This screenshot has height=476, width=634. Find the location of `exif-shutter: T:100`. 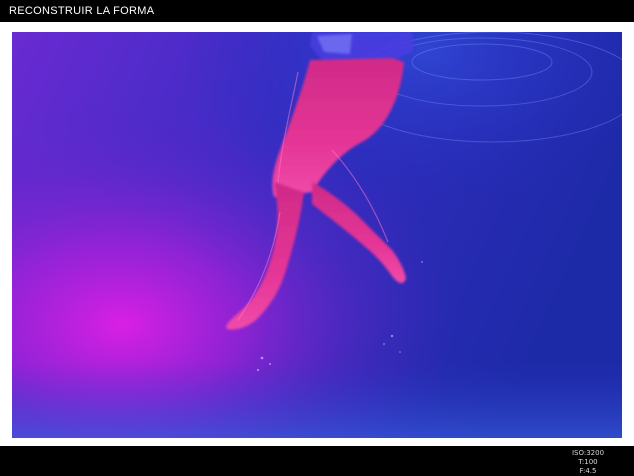

exif-shutter: T:100 is located at coordinates (588, 462).